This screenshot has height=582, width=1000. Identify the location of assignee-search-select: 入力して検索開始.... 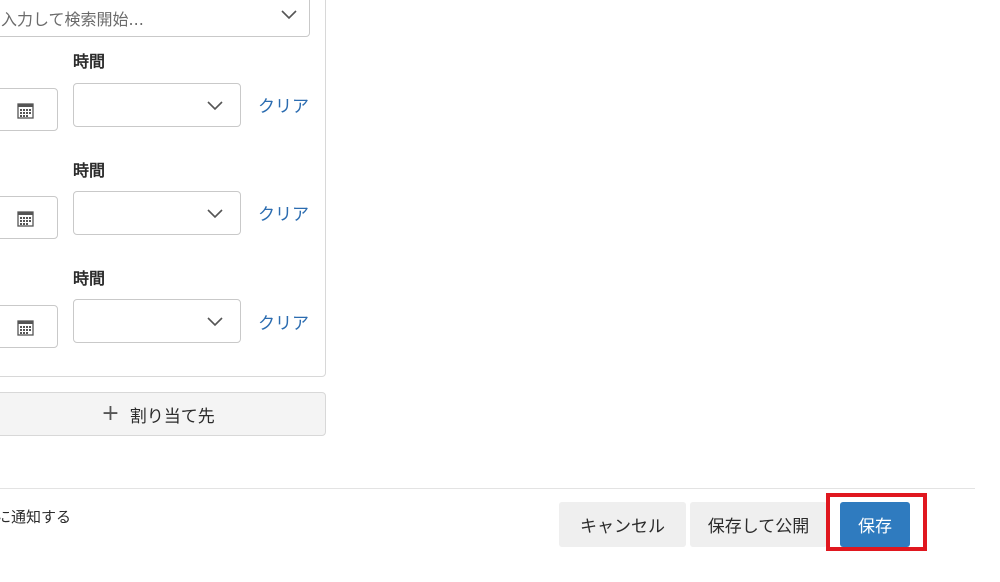
(155, 18).